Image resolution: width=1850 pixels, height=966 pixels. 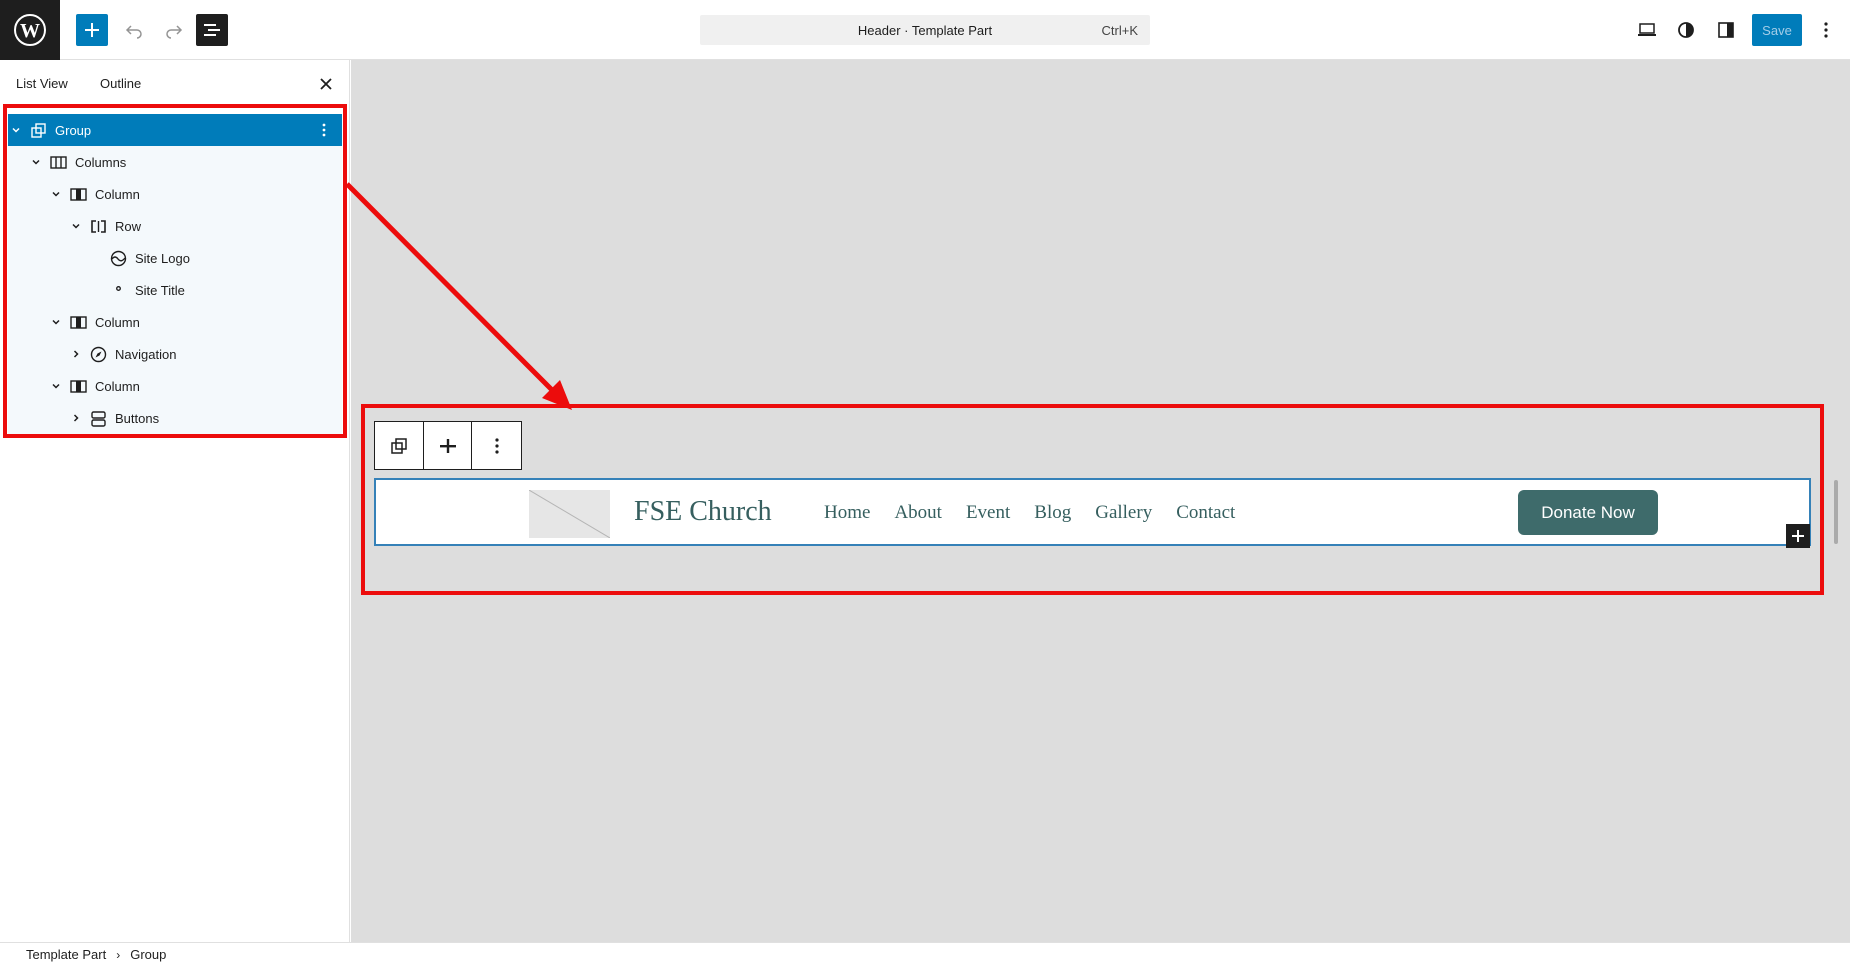 I want to click on undo-icon, so click(x=133, y=32).